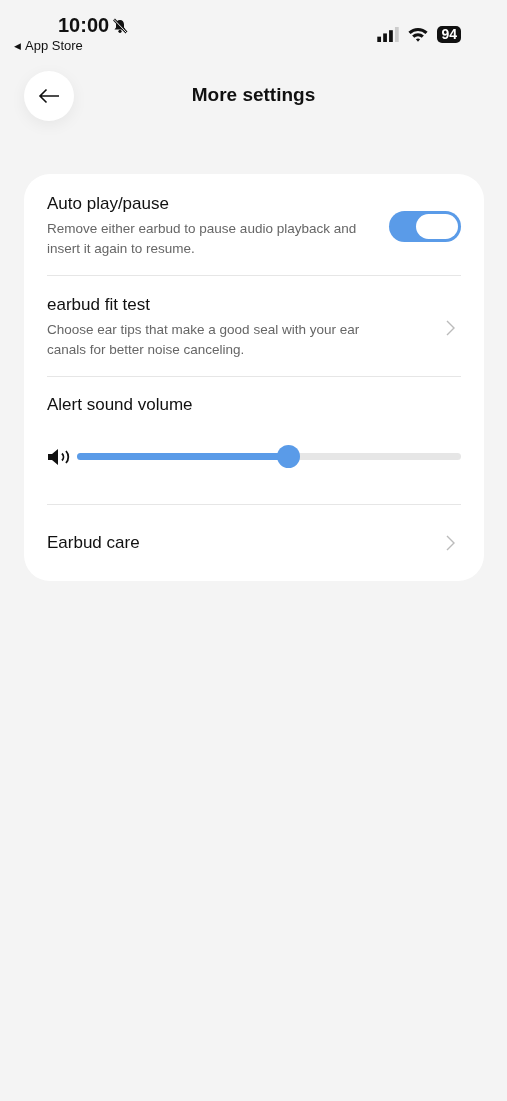  What do you see at coordinates (108, 204) in the screenshot?
I see `setting-title: Auto play/pause` at bounding box center [108, 204].